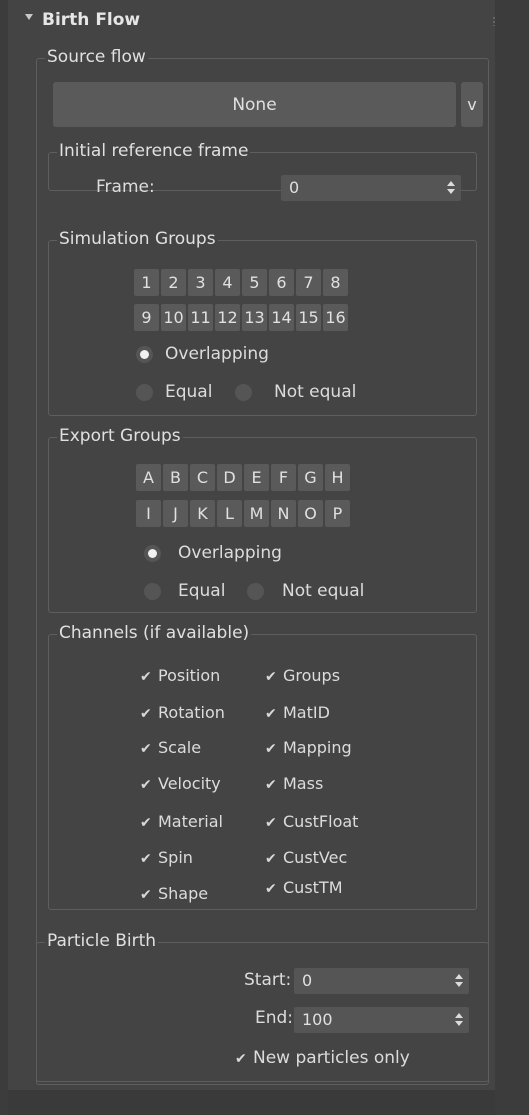 The image size is (529, 1115). I want to click on export-group-button: O, so click(310, 513).